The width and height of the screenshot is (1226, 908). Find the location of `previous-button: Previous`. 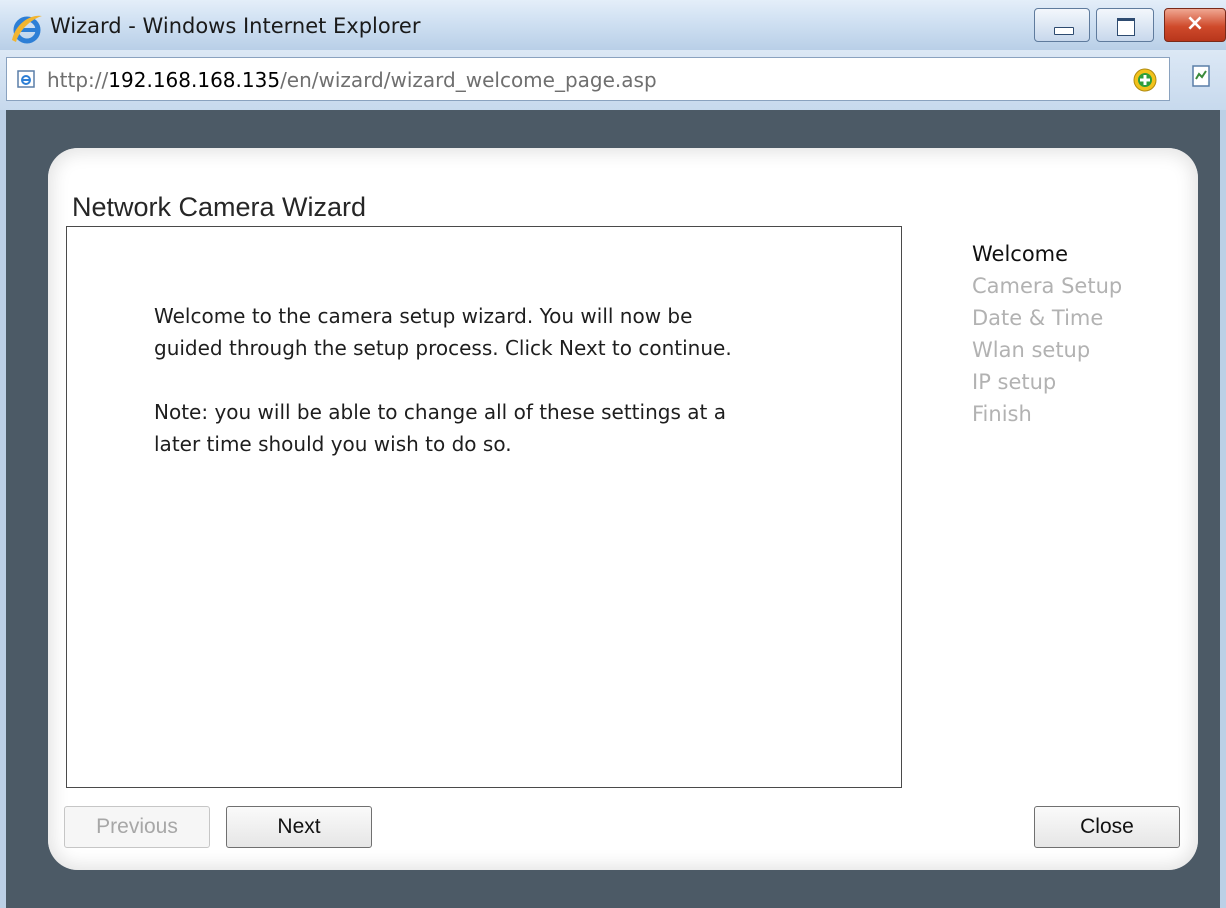

previous-button: Previous is located at coordinates (137, 827).